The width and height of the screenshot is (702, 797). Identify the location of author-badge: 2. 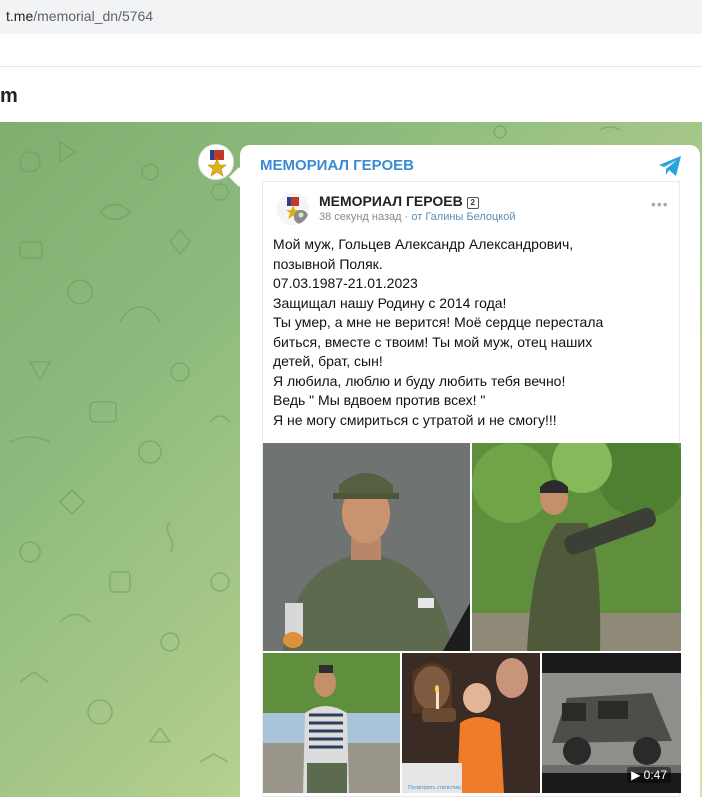
(472, 203).